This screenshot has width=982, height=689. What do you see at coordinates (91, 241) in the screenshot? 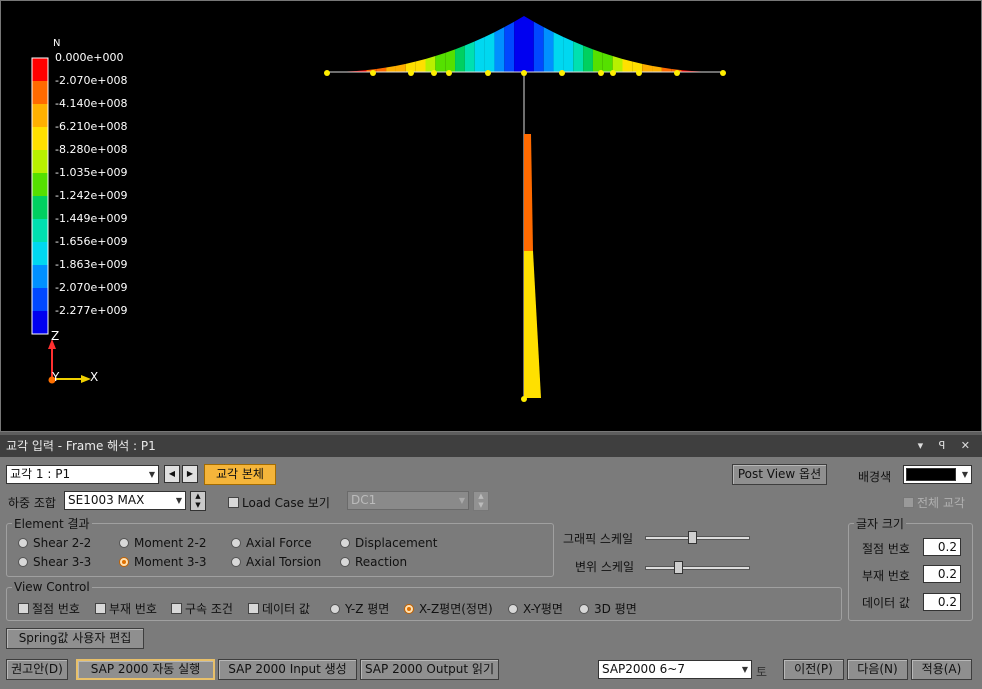
I see `legend-tick-label: -1.656e+009` at bounding box center [91, 241].